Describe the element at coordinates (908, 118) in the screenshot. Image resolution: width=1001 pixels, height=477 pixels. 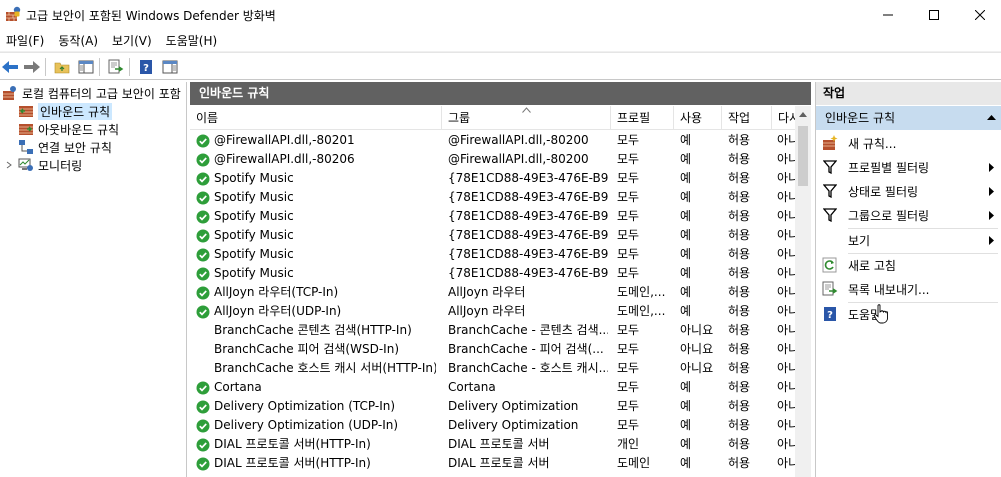
I see `actions-section-inbound-rules: 인바운드 규칙` at that location.